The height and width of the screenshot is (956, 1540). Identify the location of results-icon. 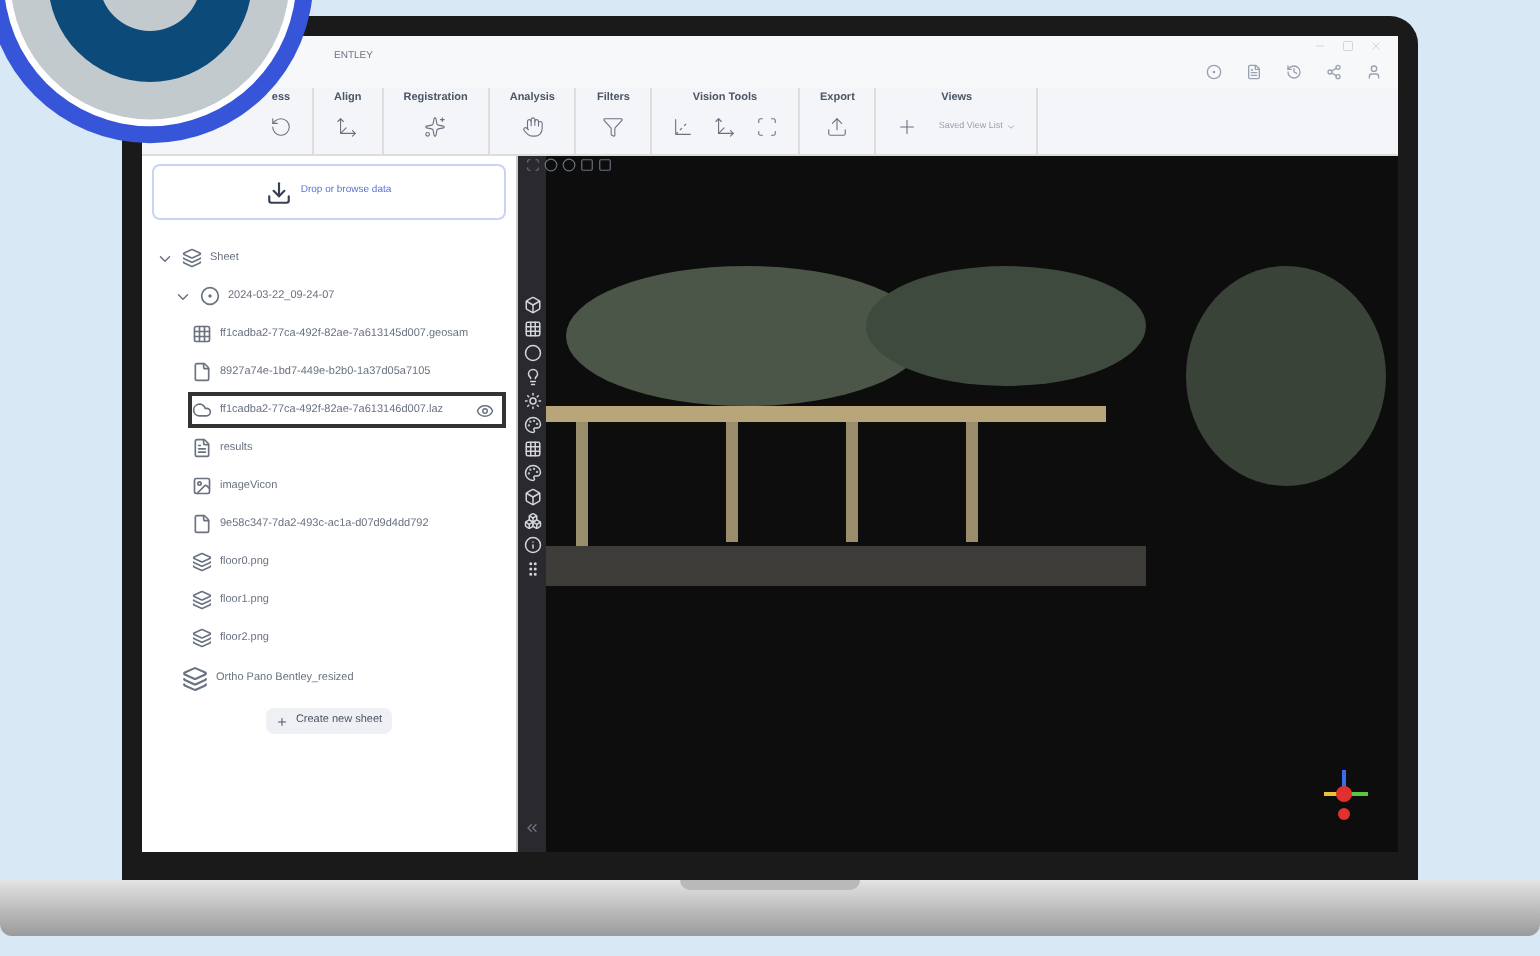
(202, 448).